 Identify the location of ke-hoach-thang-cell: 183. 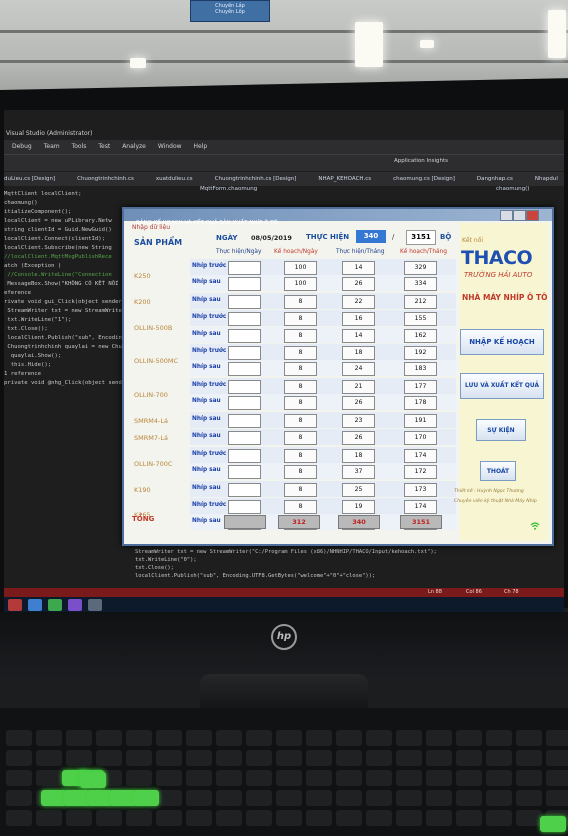
(420, 369).